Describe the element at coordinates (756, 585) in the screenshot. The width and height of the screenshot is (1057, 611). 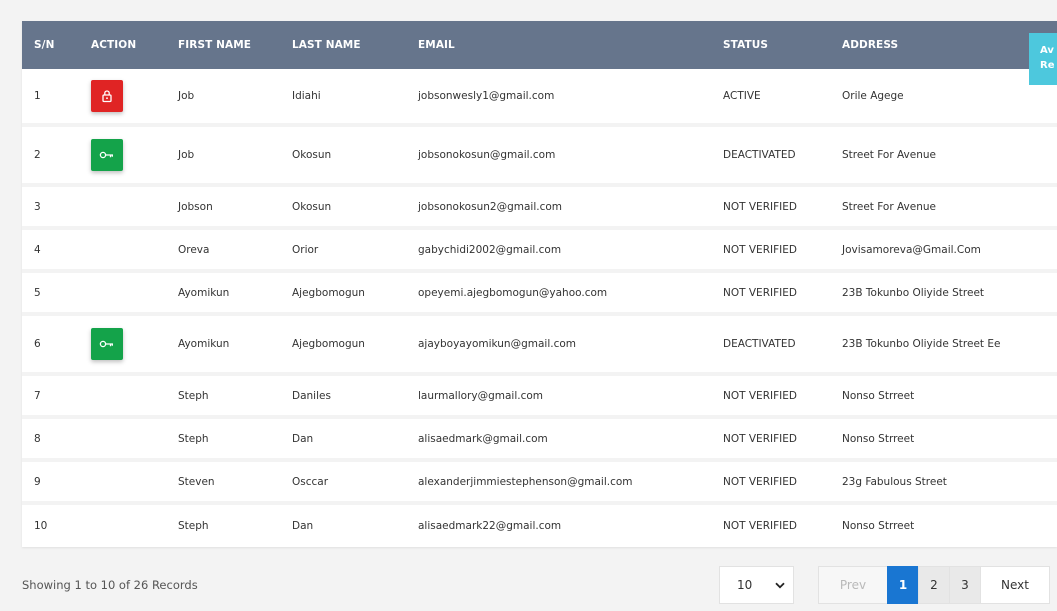
I see `page-size-select: 10` at that location.